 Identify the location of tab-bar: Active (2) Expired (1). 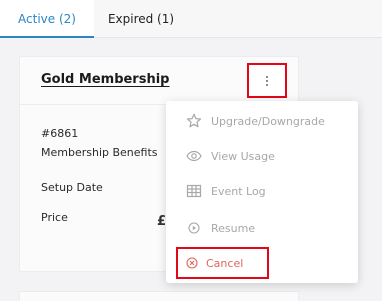
(191, 19).